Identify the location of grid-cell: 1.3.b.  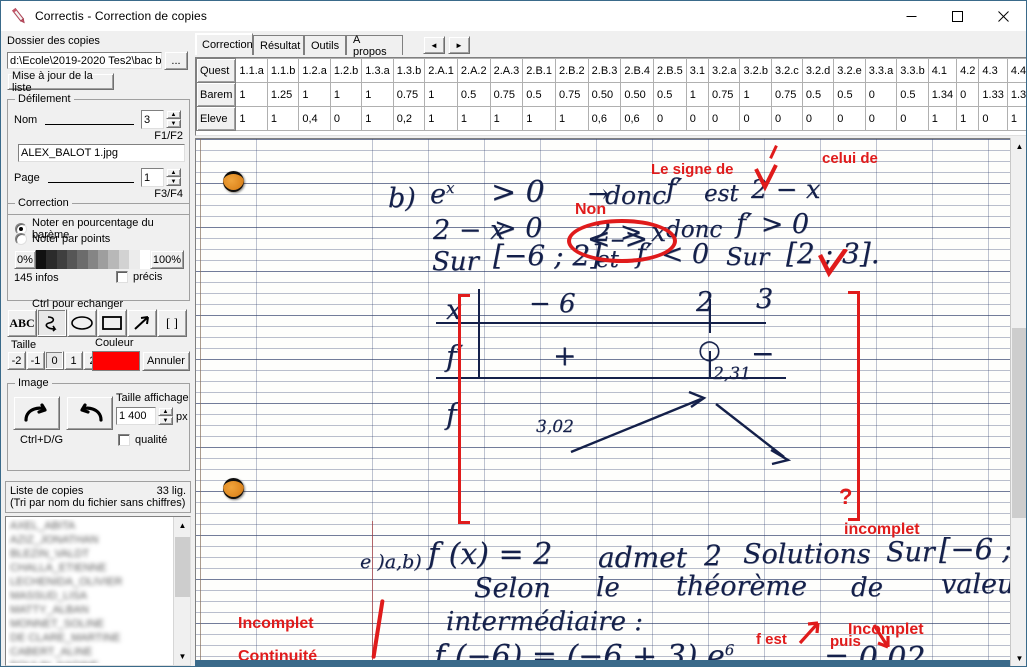
(409, 70).